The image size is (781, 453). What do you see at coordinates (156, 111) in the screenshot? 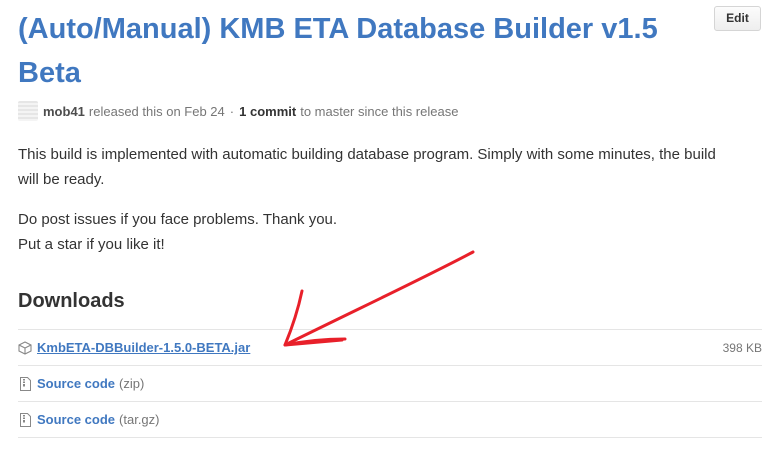
I see `released-text: released this on Feb 24` at bounding box center [156, 111].